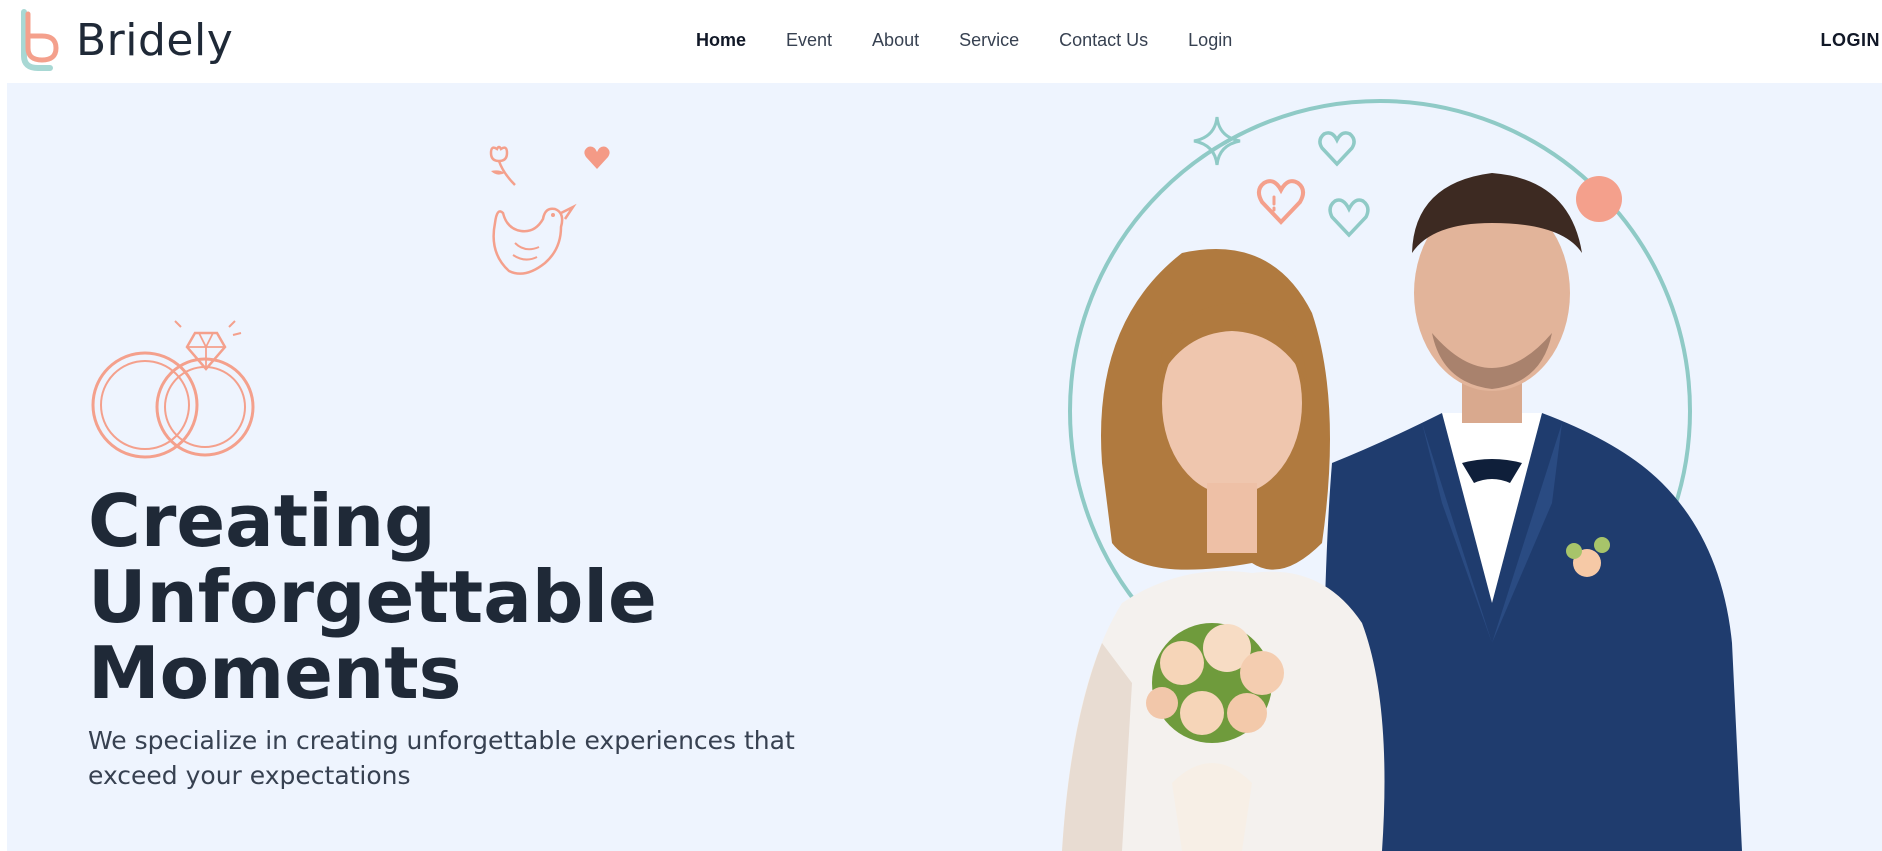  I want to click on brand-name: Bridely, so click(155, 40).